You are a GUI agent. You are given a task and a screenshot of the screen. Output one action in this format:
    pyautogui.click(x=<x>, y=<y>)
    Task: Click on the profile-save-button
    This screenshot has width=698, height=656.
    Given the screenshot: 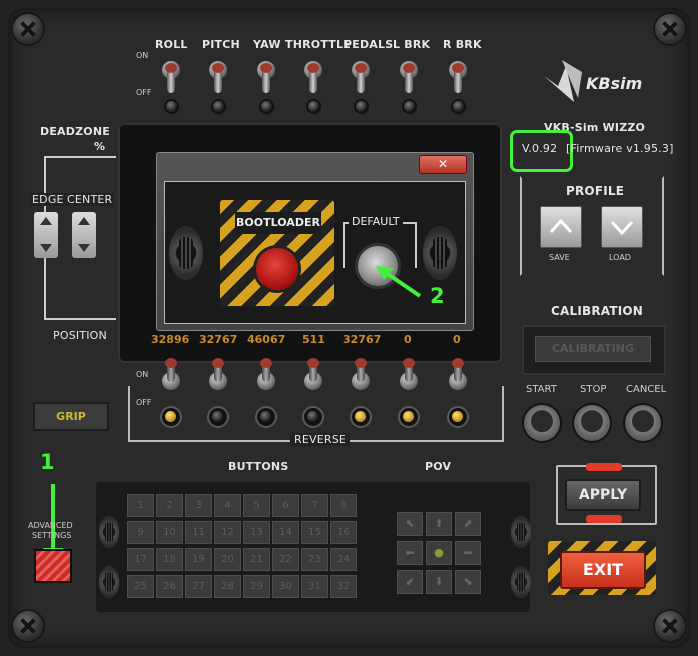 What is the action you would take?
    pyautogui.click(x=561, y=227)
    